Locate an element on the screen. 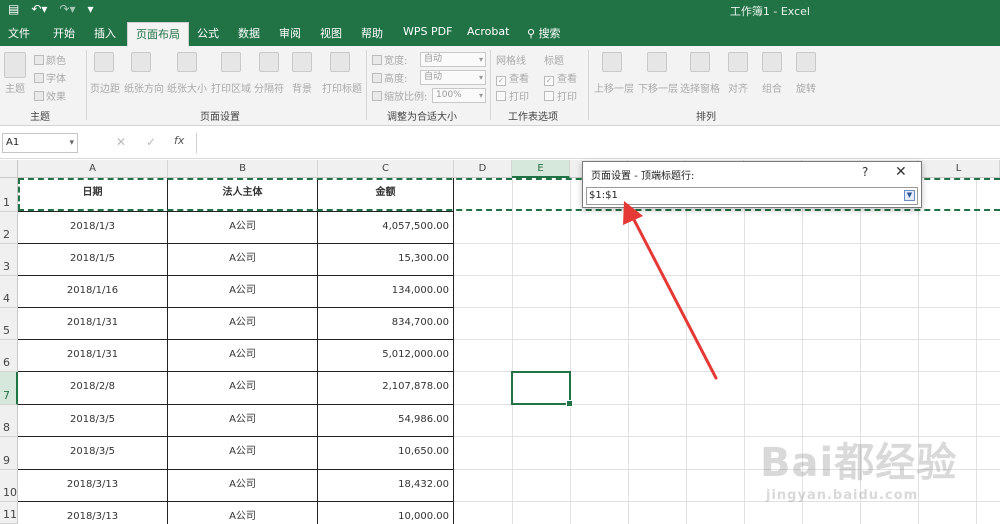  table-cell: 4,057,500.00 is located at coordinates (386, 228).